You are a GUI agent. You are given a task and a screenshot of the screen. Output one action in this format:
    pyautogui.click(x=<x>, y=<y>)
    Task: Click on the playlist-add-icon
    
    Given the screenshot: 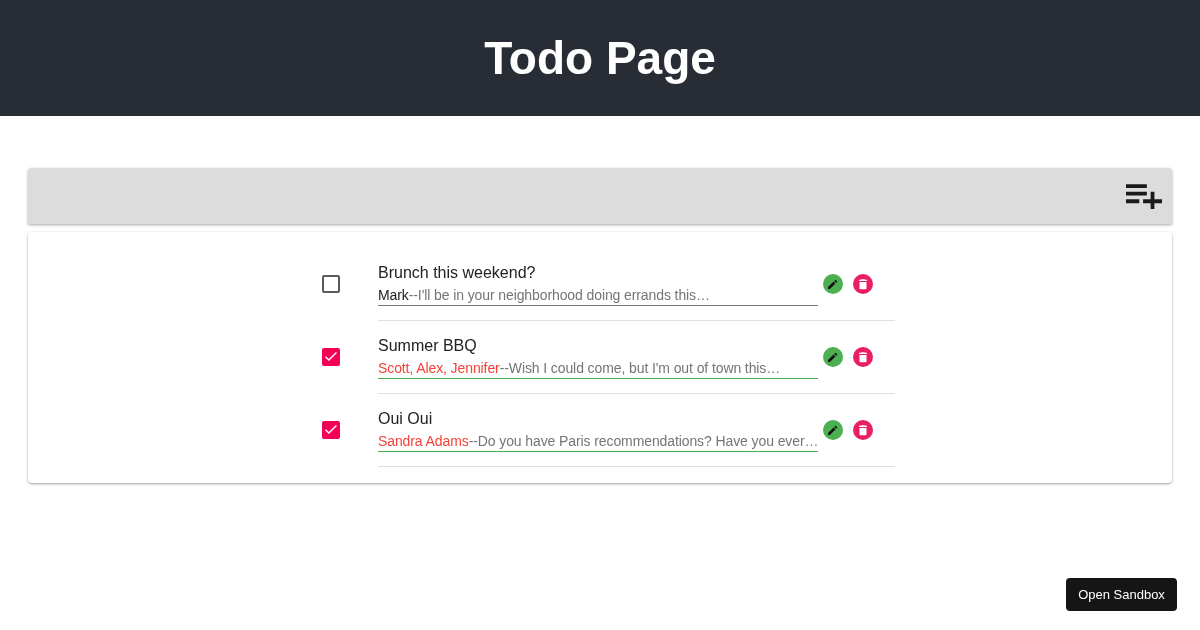 What is the action you would take?
    pyautogui.click(x=1144, y=196)
    